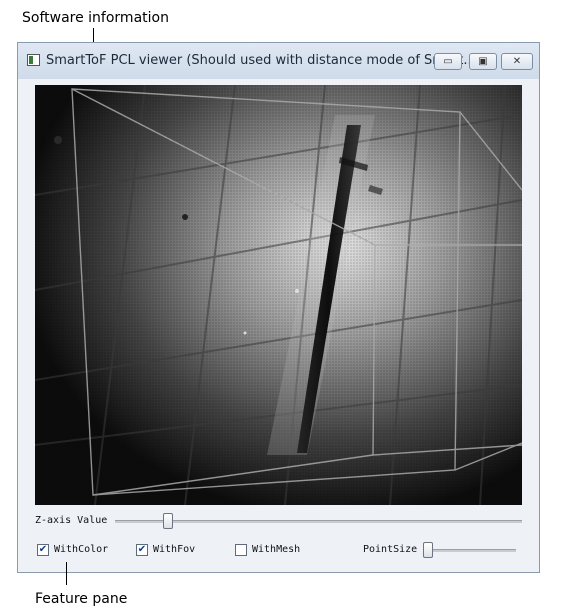 The width and height of the screenshot is (586, 611). I want to click on z-axis-slider-thumb, so click(167, 521).